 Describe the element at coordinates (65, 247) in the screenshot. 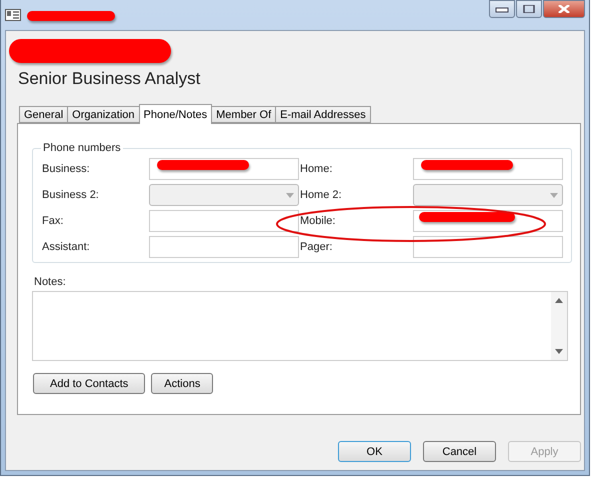

I see `field-label: Assistant:` at that location.